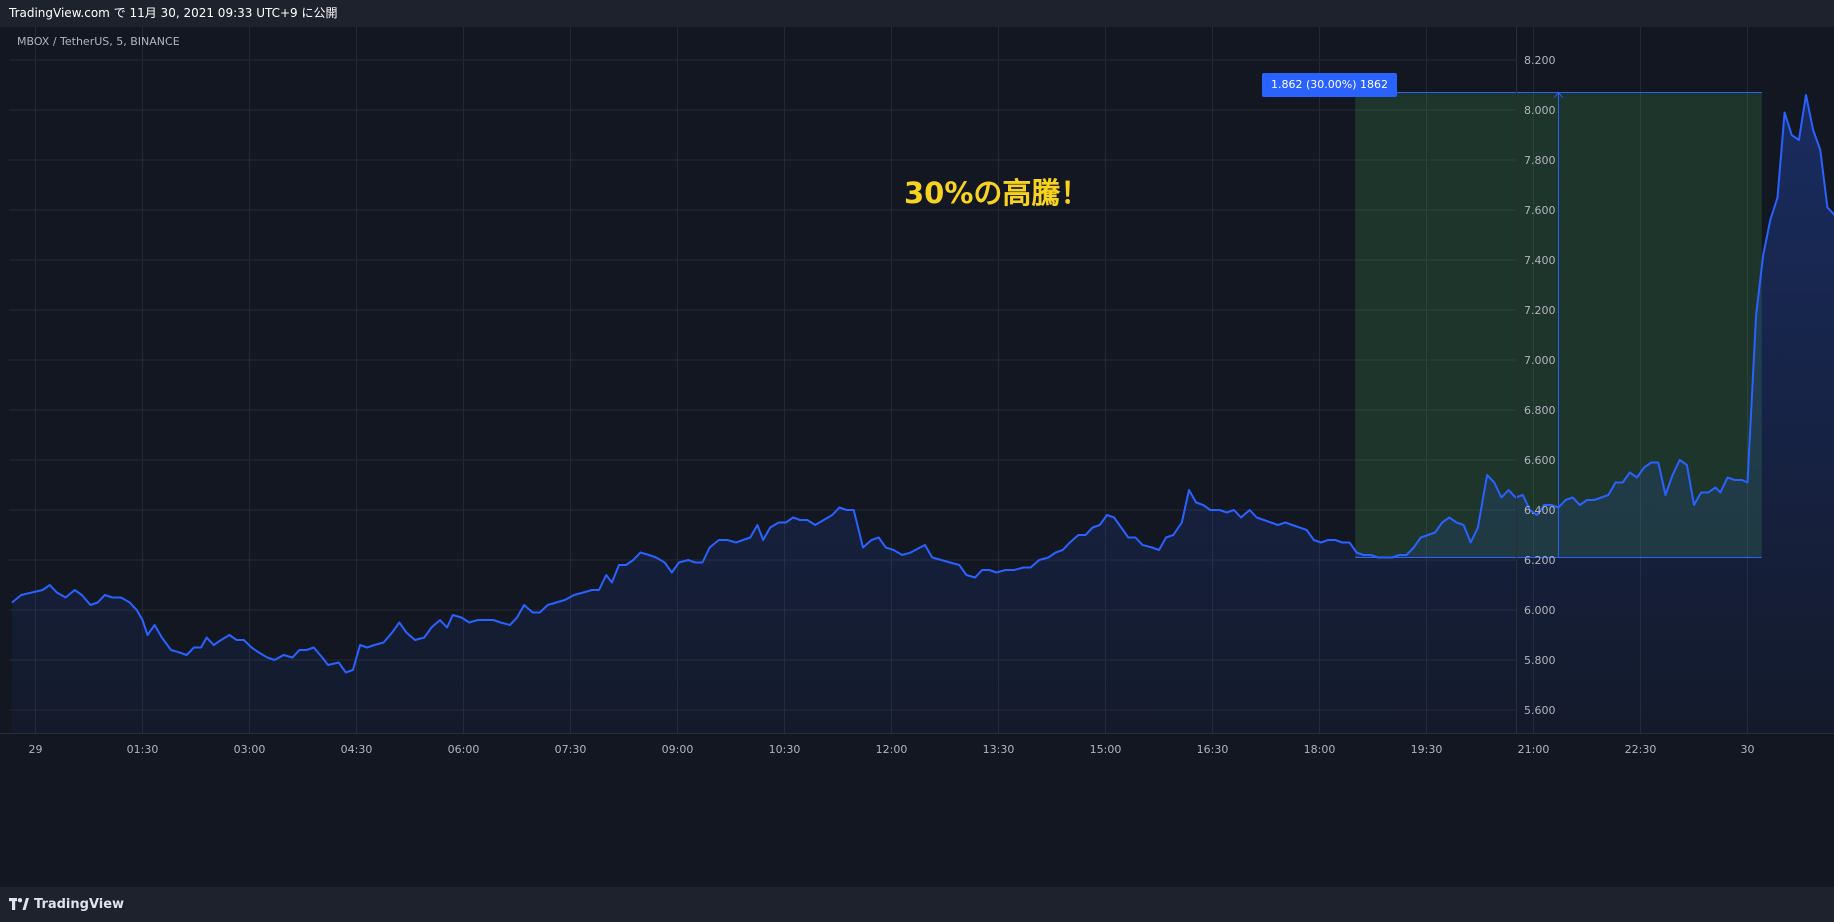 This screenshot has height=922, width=1834. Describe the element at coordinates (19, 904) in the screenshot. I see `tradingview-logo-icon` at that location.